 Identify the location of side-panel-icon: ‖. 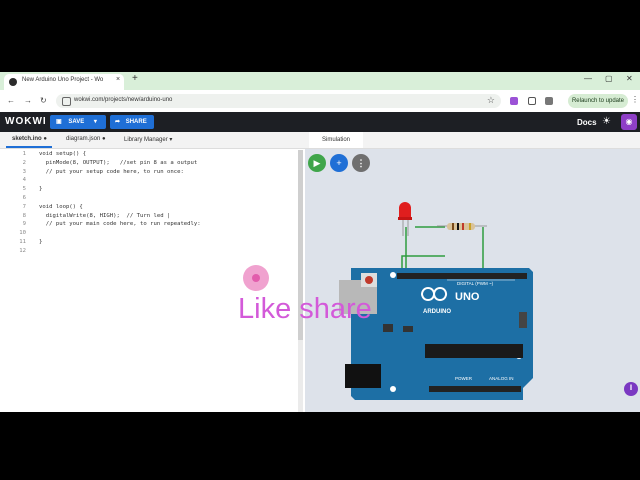
(631, 389).